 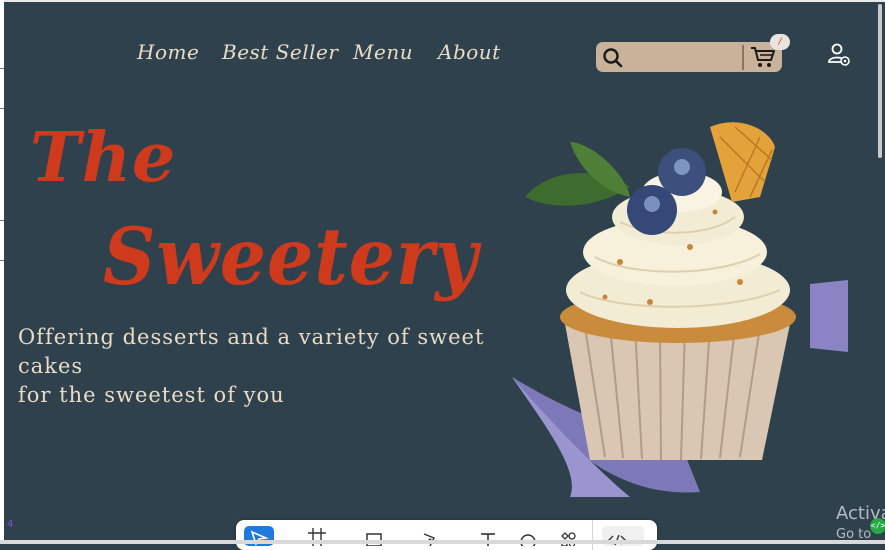 What do you see at coordinates (280, 52) in the screenshot?
I see `nav-best-seller: Best Seller` at bounding box center [280, 52].